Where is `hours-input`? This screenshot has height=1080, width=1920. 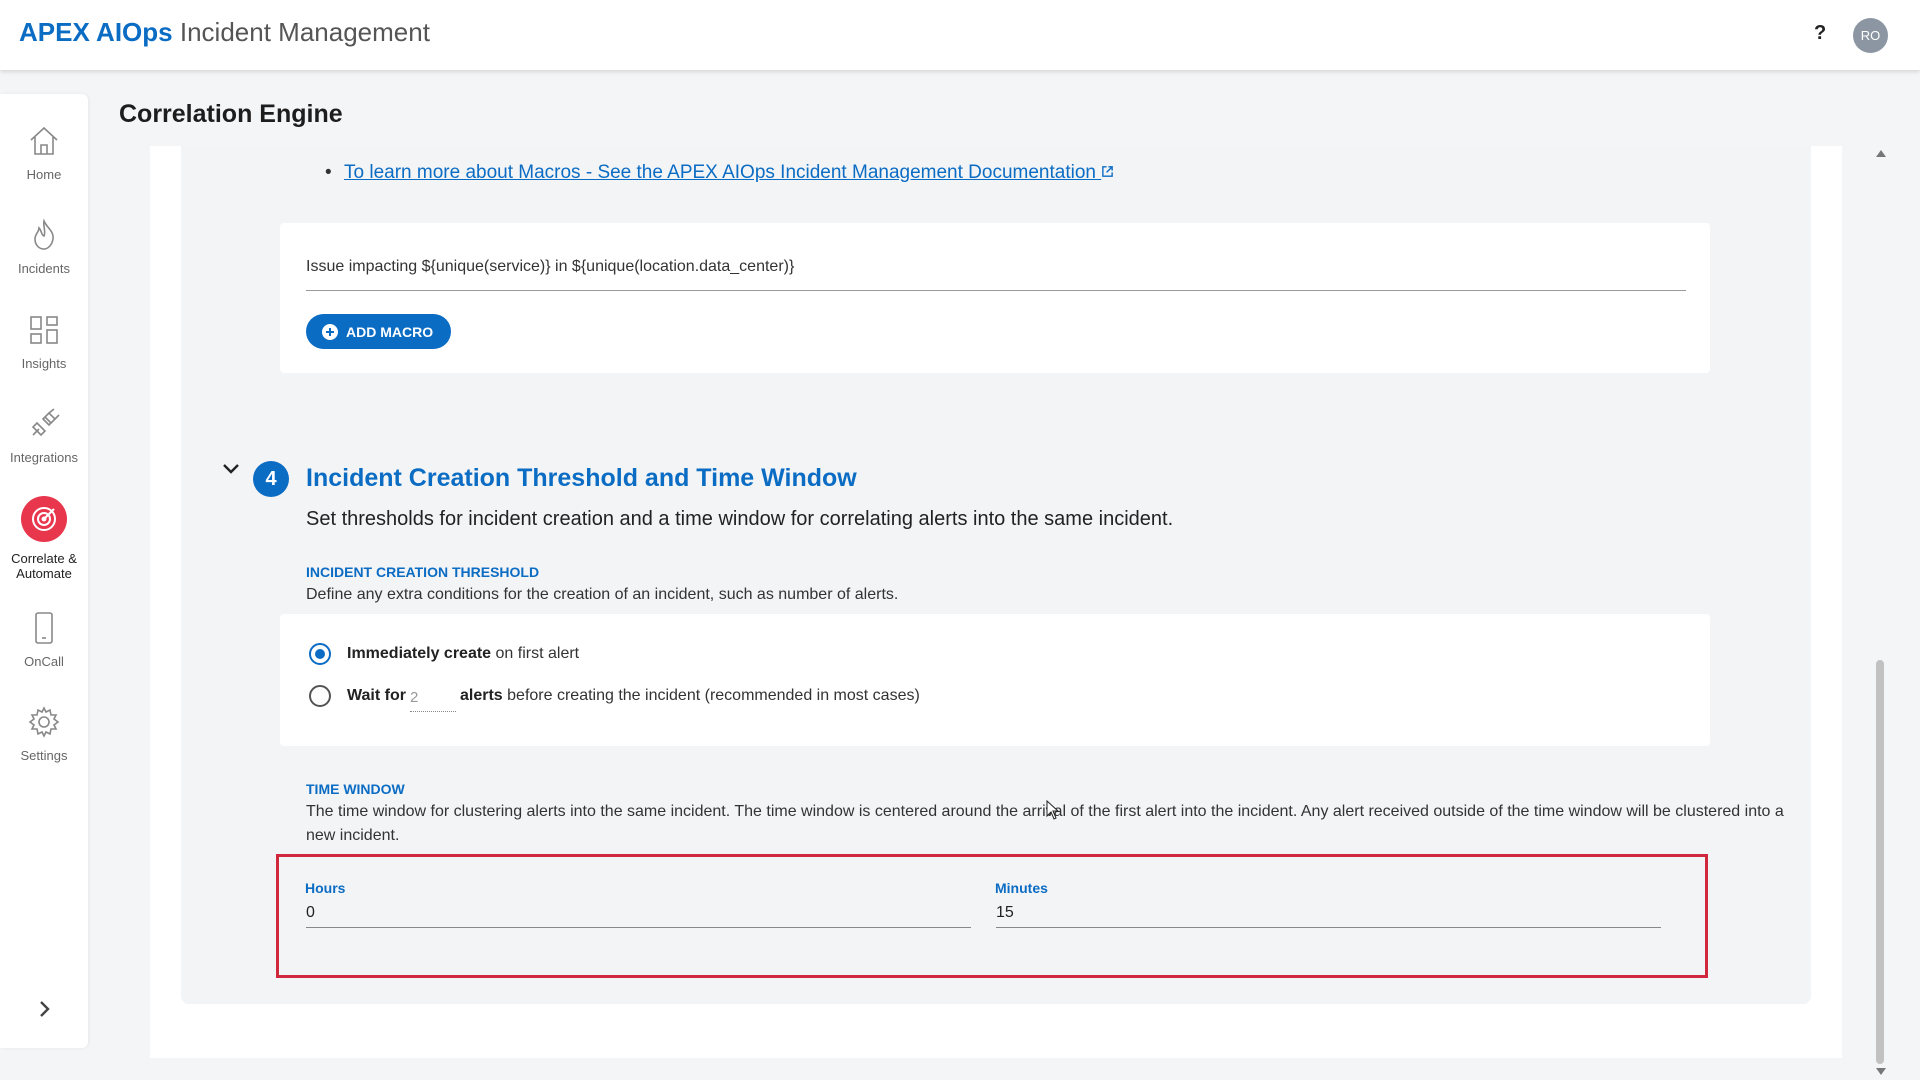 hours-input is located at coordinates (638, 913).